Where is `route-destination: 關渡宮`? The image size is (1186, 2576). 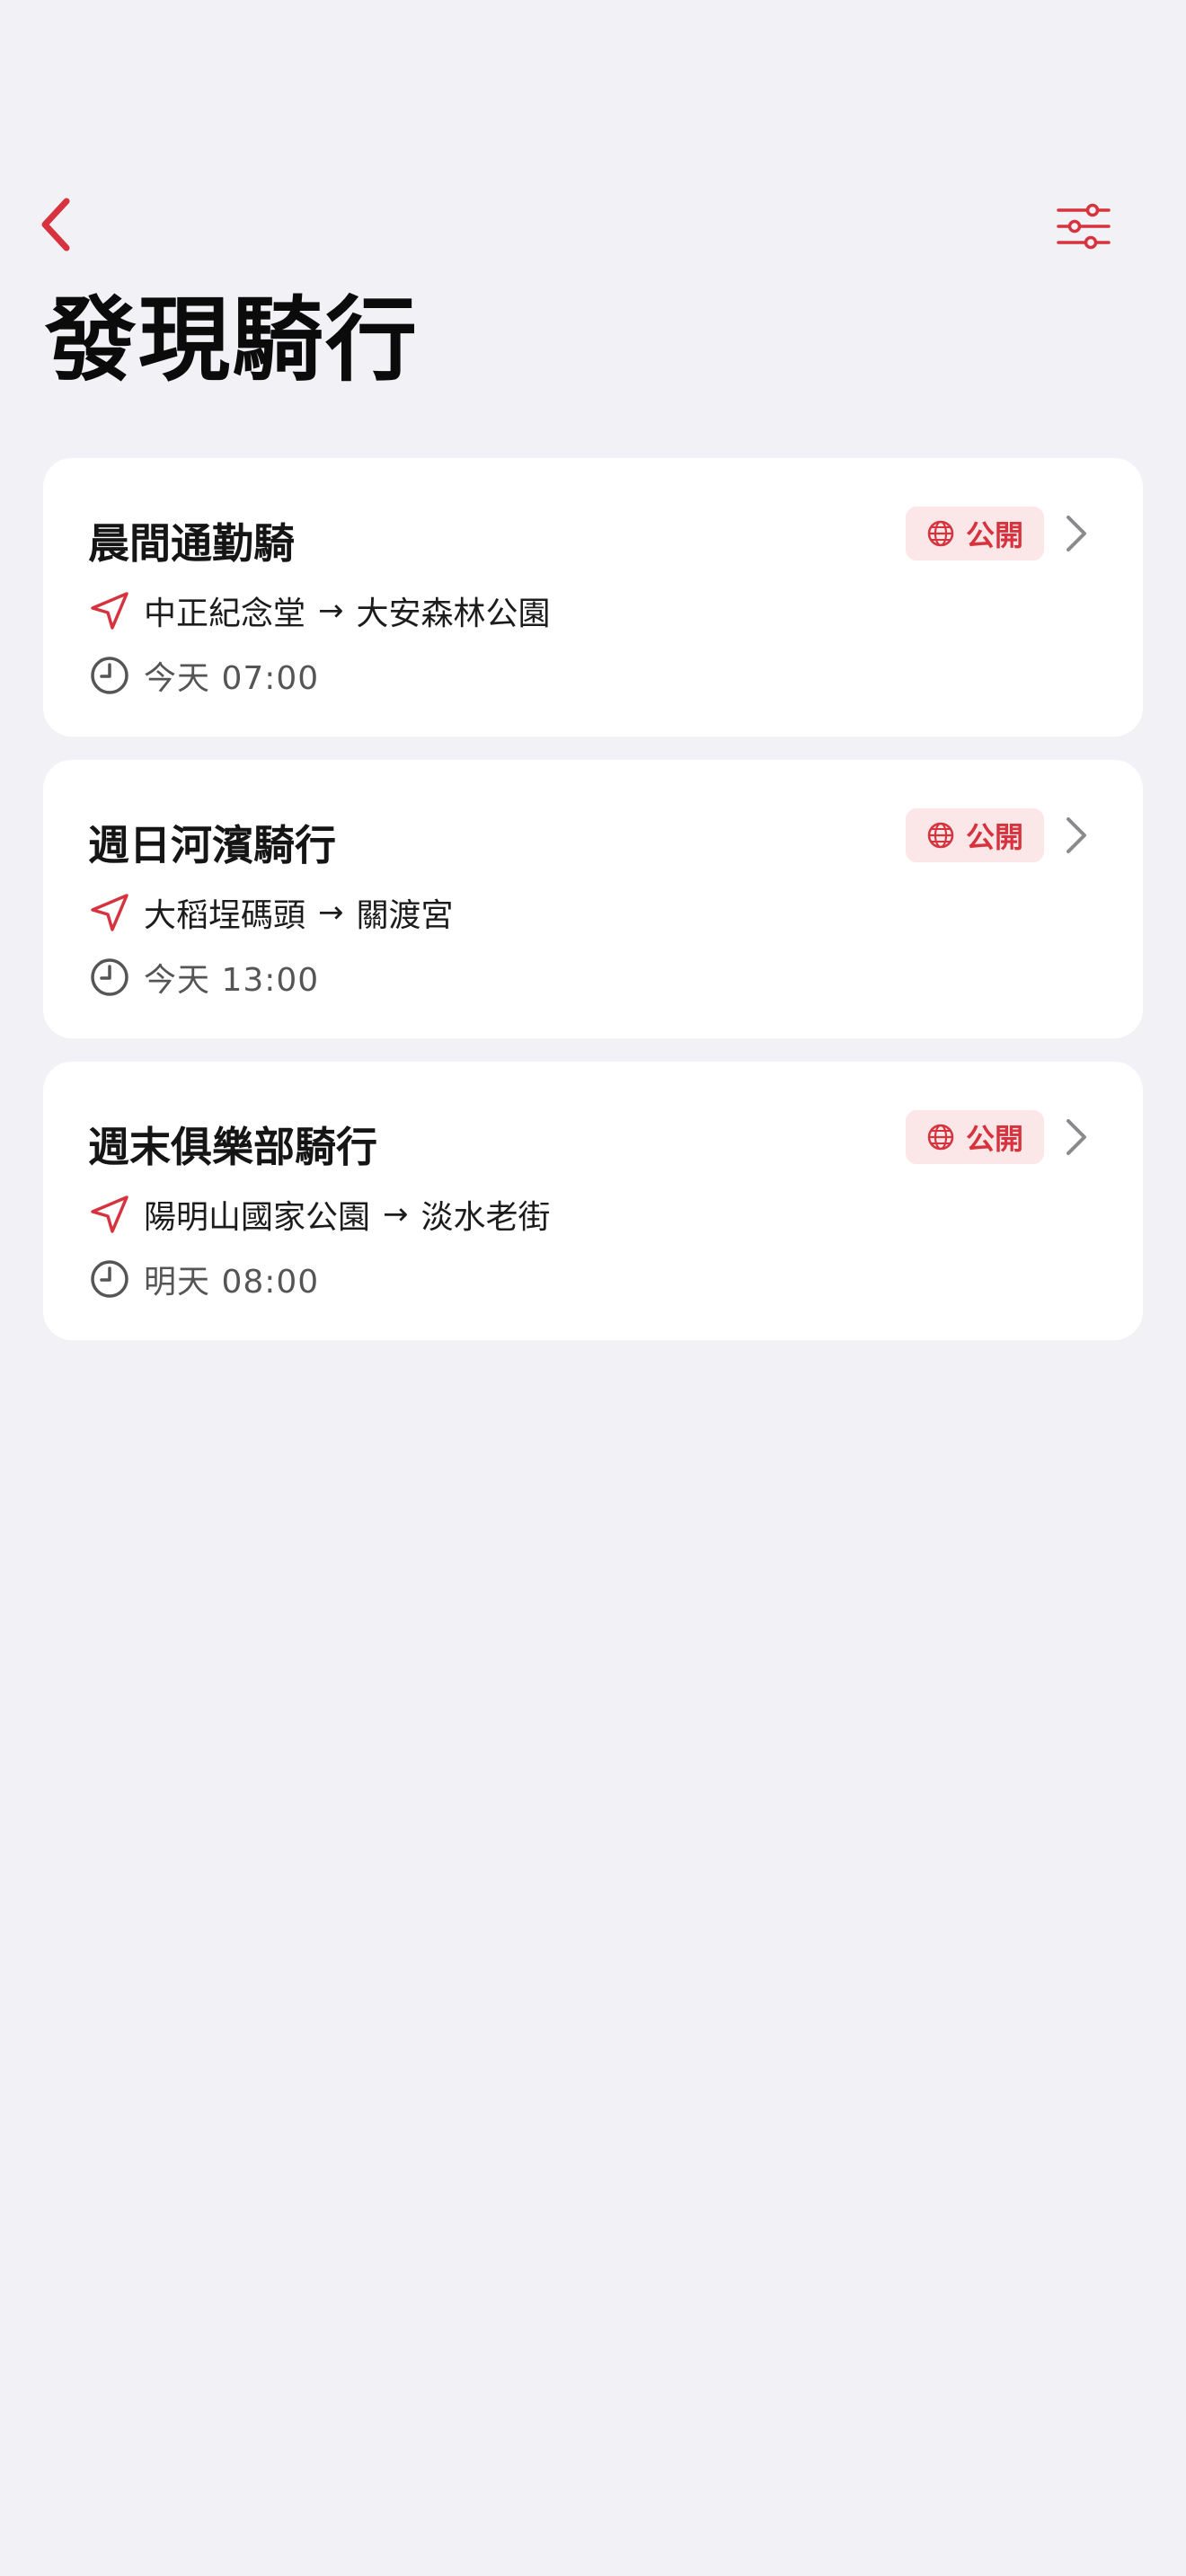
route-destination: 關渡宮 is located at coordinates (405, 915).